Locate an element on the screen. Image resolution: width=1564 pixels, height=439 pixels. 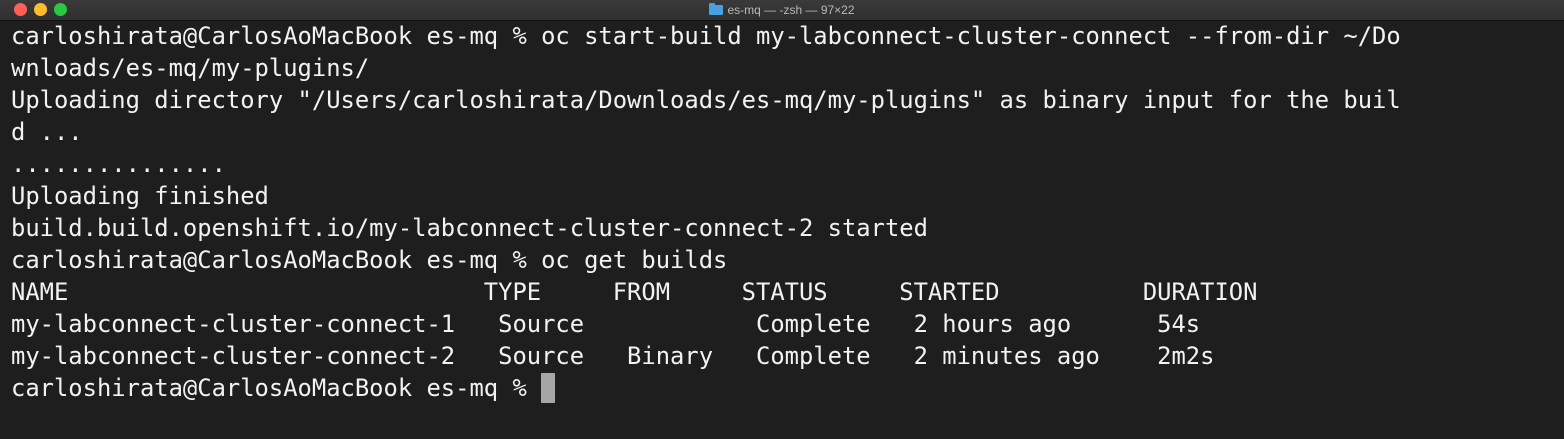
terminal-line: Uploading finished is located at coordinates (140, 196).